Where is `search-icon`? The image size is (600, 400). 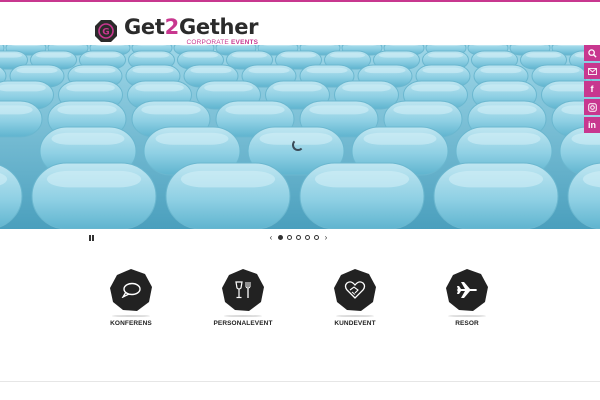 search-icon is located at coordinates (592, 53).